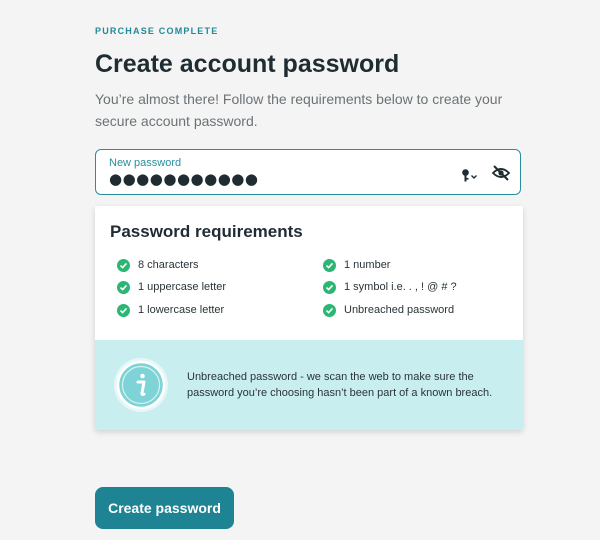 This screenshot has height=540, width=600. What do you see at coordinates (145, 163) in the screenshot?
I see `new-password-label: New password` at bounding box center [145, 163].